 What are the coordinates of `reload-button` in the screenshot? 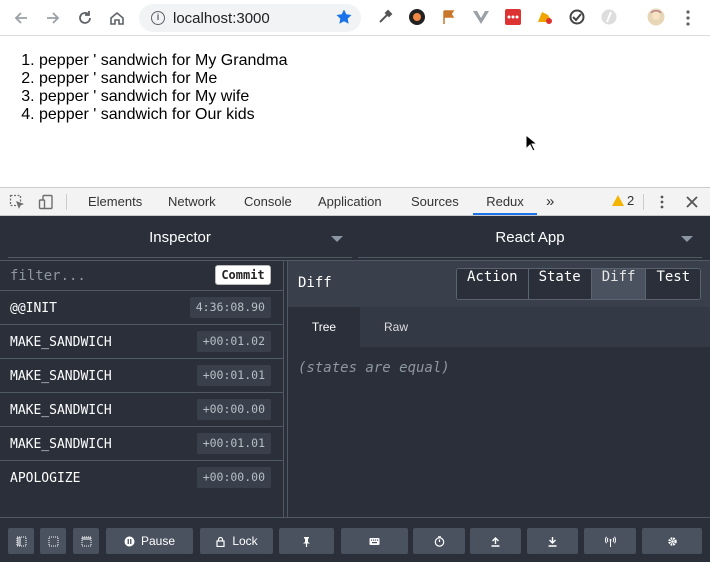 It's located at (85, 18).